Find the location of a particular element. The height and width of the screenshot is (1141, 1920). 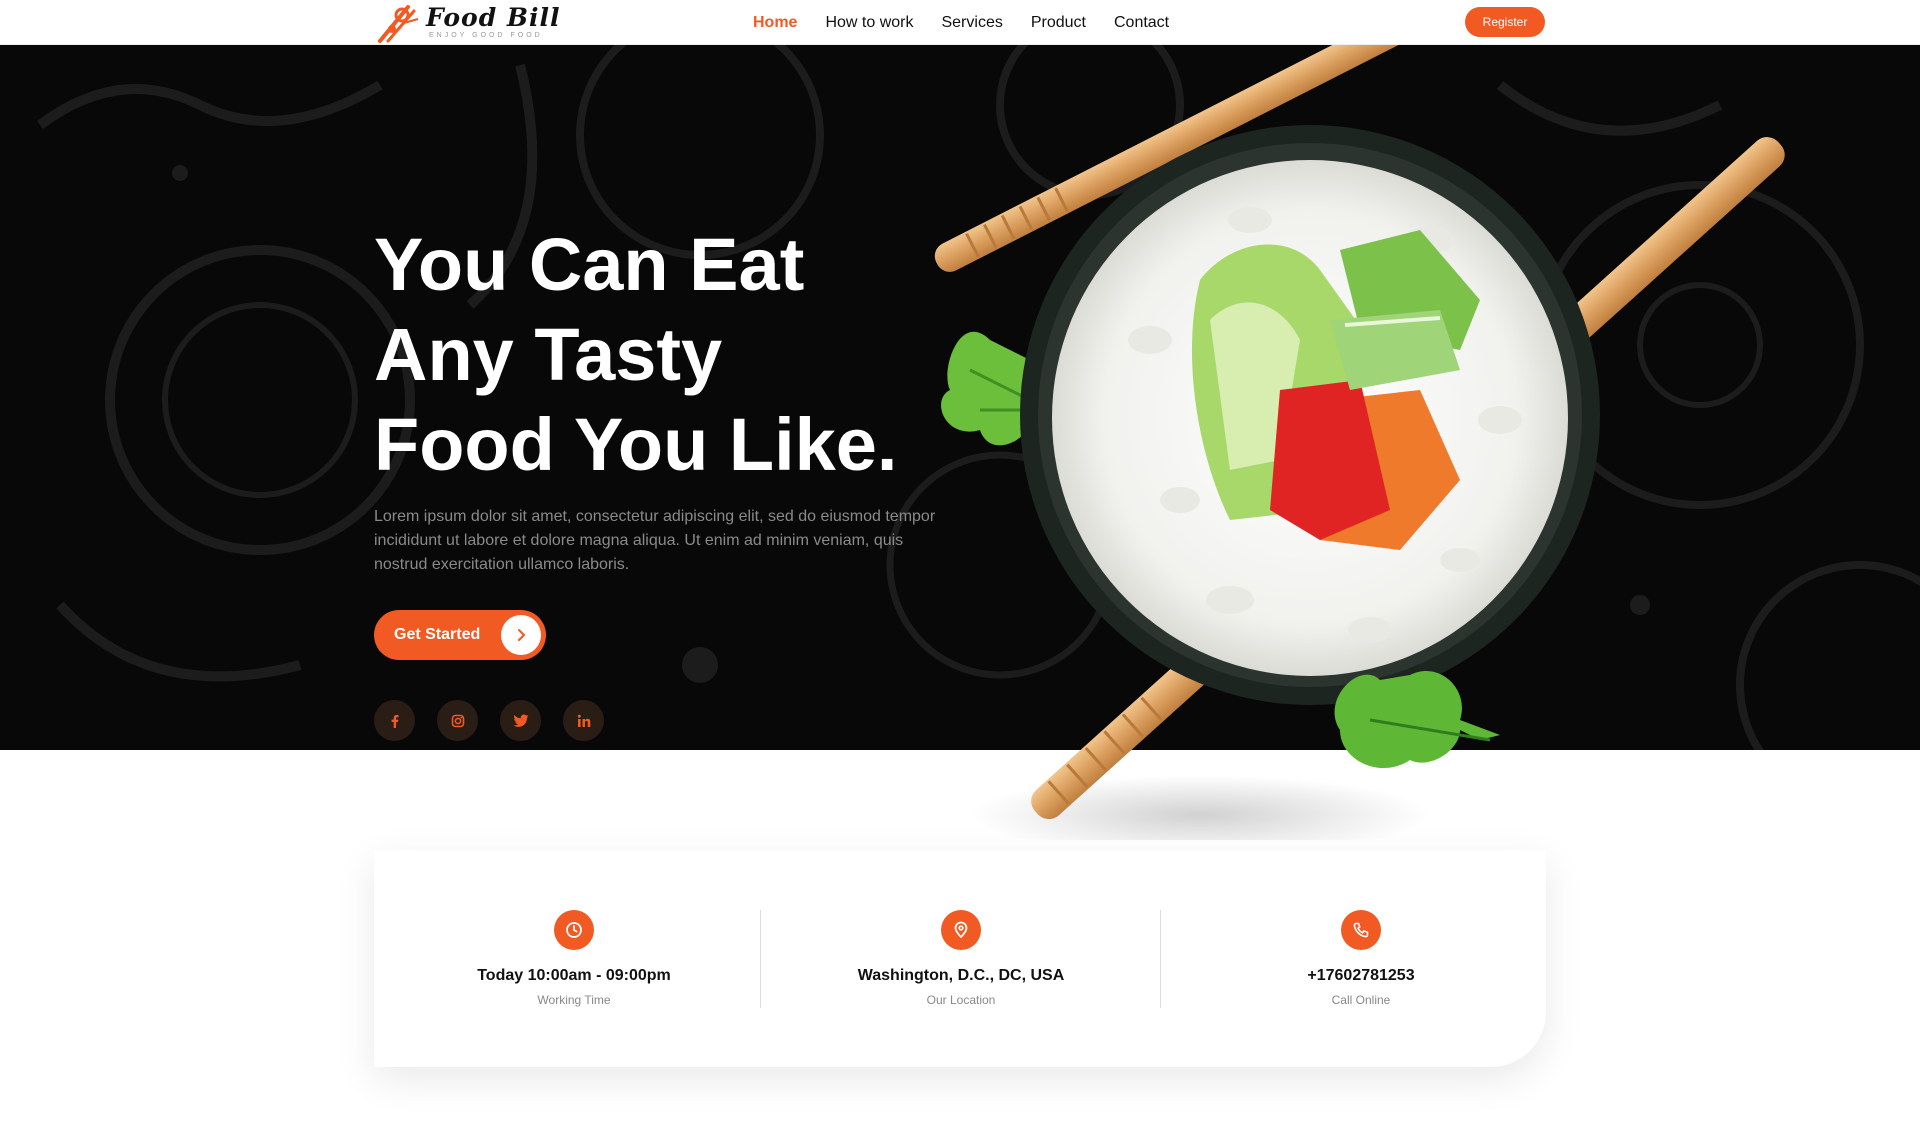

get-started-button: Get Started is located at coordinates (460, 635).